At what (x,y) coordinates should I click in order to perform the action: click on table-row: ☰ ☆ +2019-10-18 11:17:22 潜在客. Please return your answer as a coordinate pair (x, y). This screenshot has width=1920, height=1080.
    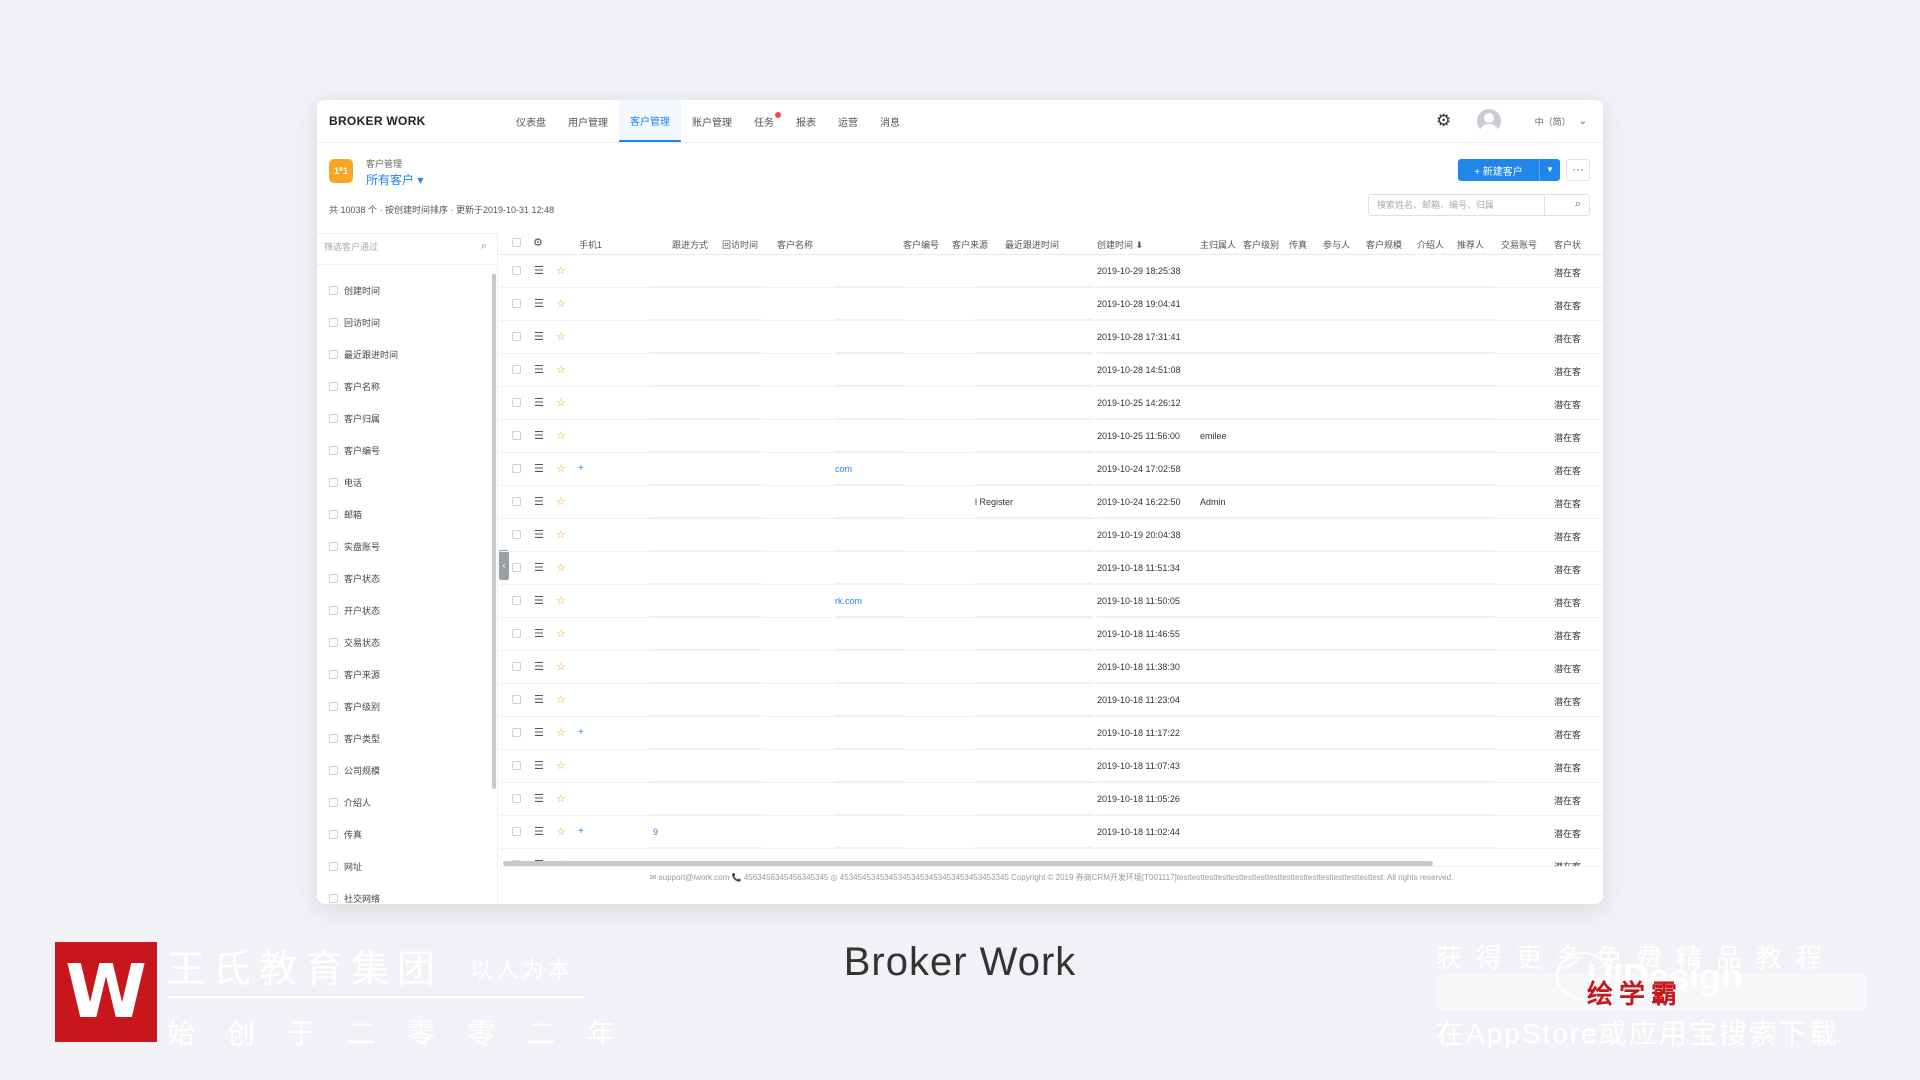
    Looking at the image, I should click on (1051, 733).